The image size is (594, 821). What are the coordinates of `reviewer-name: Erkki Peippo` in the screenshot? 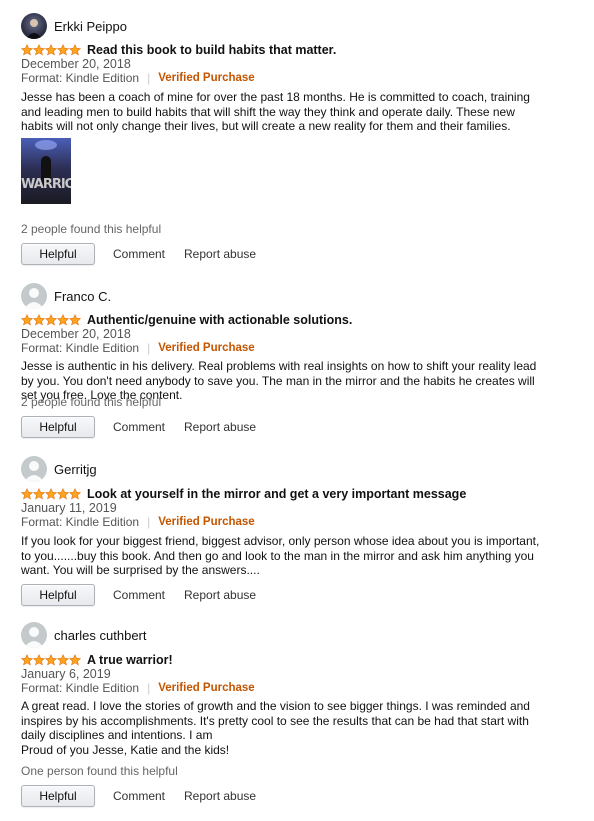 It's located at (90, 26).